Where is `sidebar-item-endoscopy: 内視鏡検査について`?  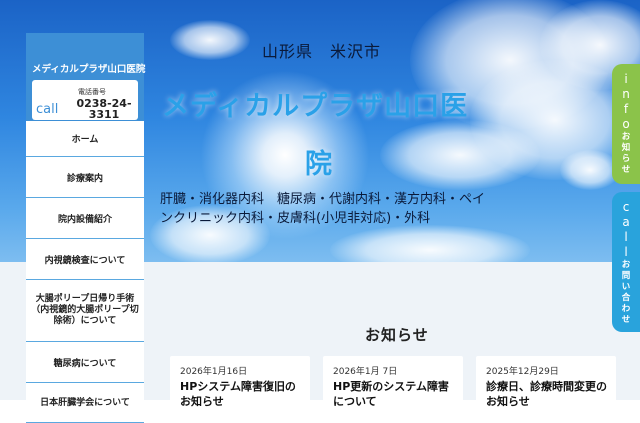
sidebar-item-endoscopy: 内視鏡検査について is located at coordinates (85, 259).